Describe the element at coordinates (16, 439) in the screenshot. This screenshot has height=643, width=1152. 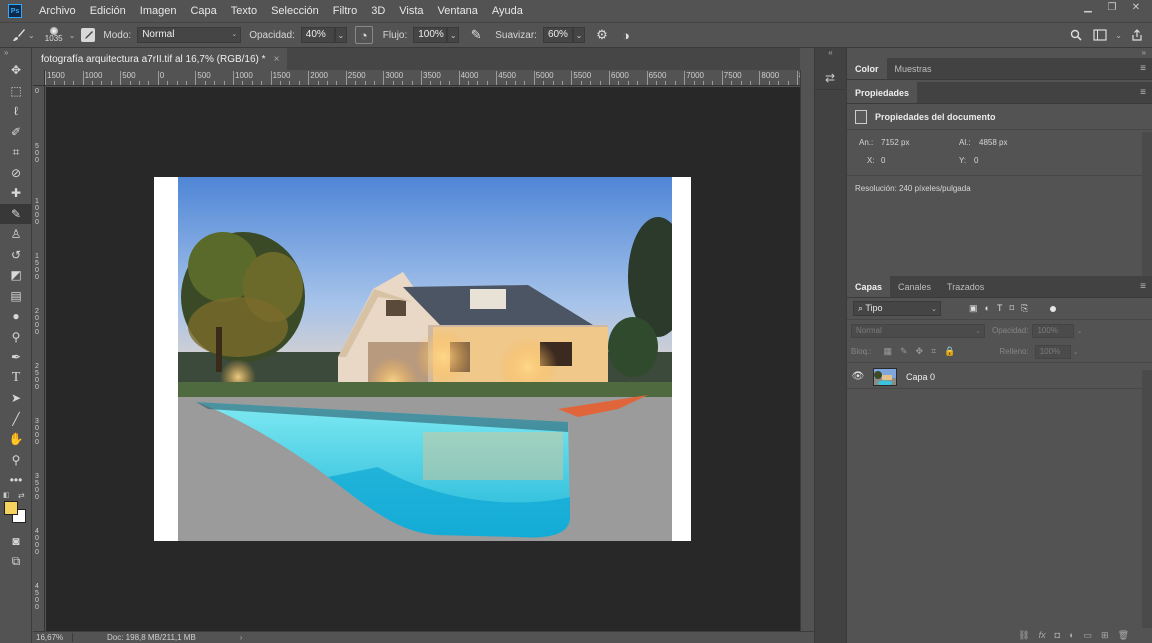
I see `hand-tool-icon: ✋` at that location.